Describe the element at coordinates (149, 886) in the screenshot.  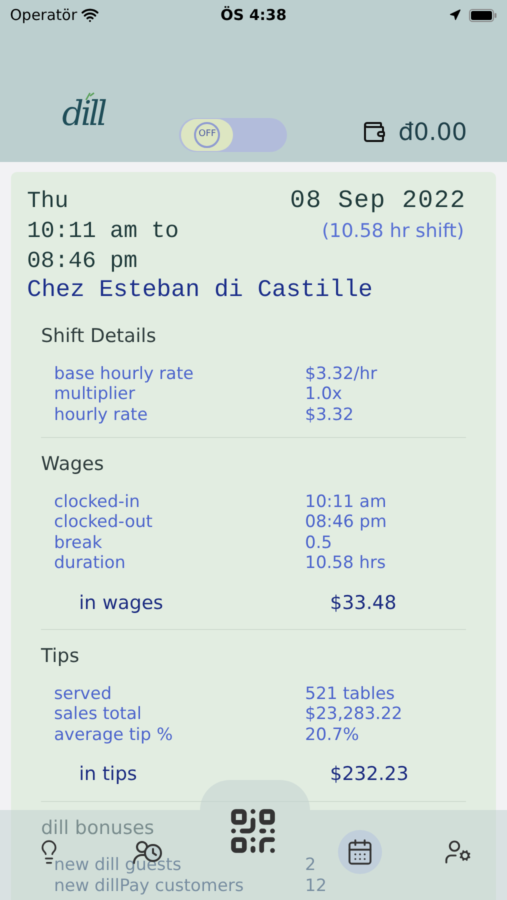
I see `detail-label: new dillPay customers` at that location.